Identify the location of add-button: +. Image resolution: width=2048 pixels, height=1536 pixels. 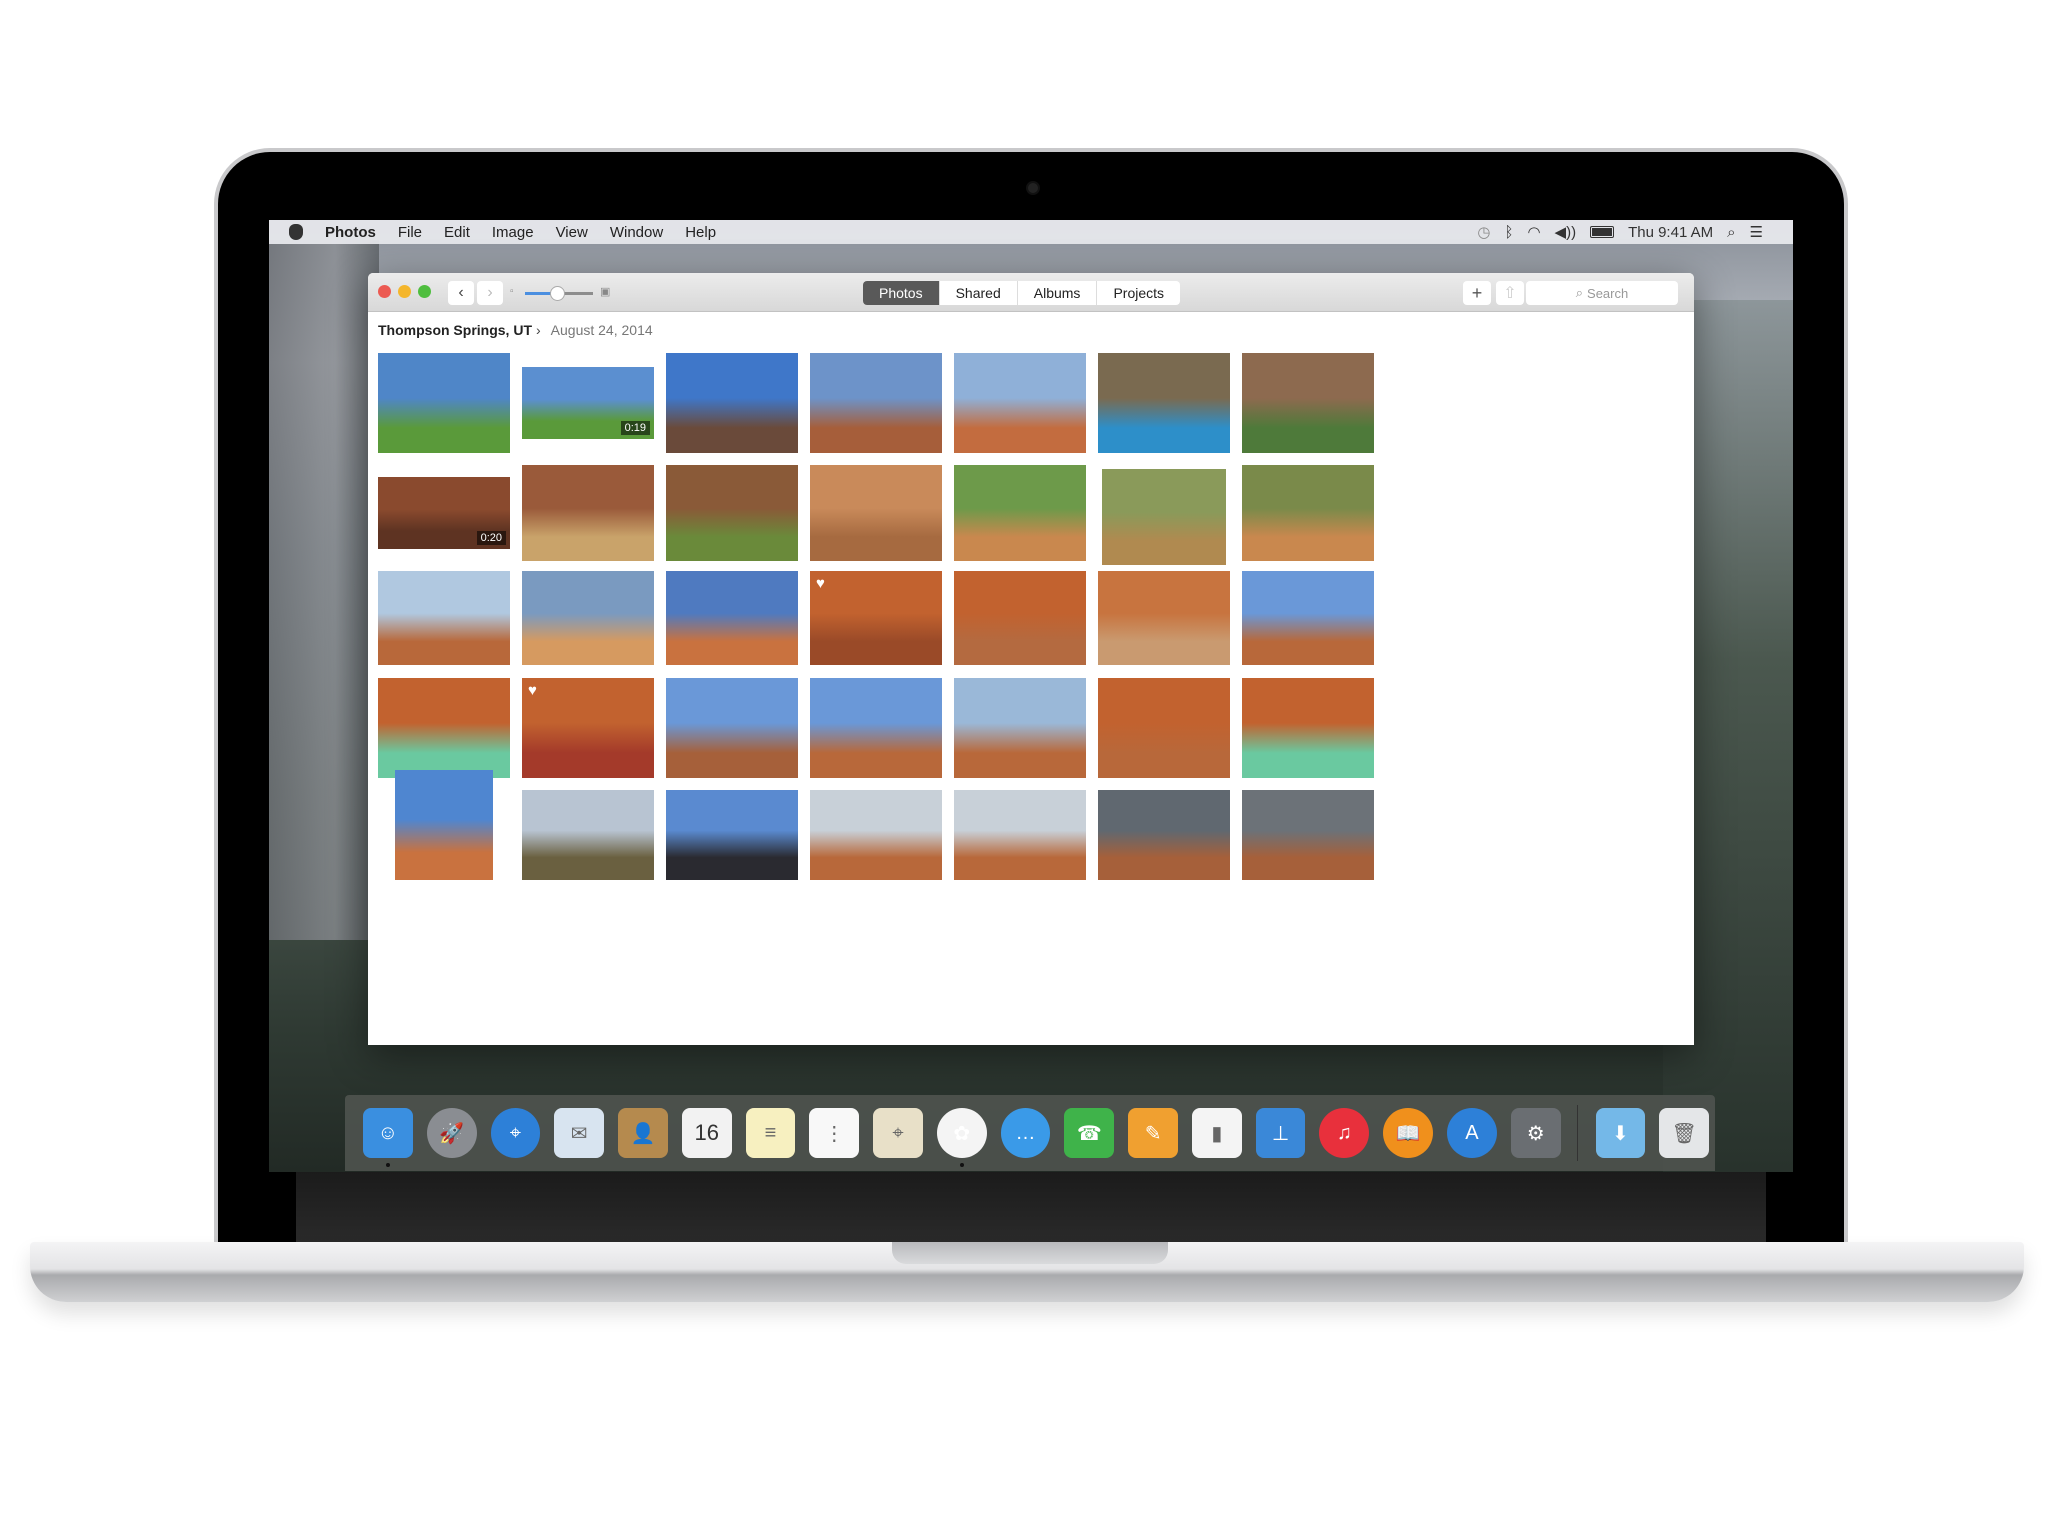
(1477, 293).